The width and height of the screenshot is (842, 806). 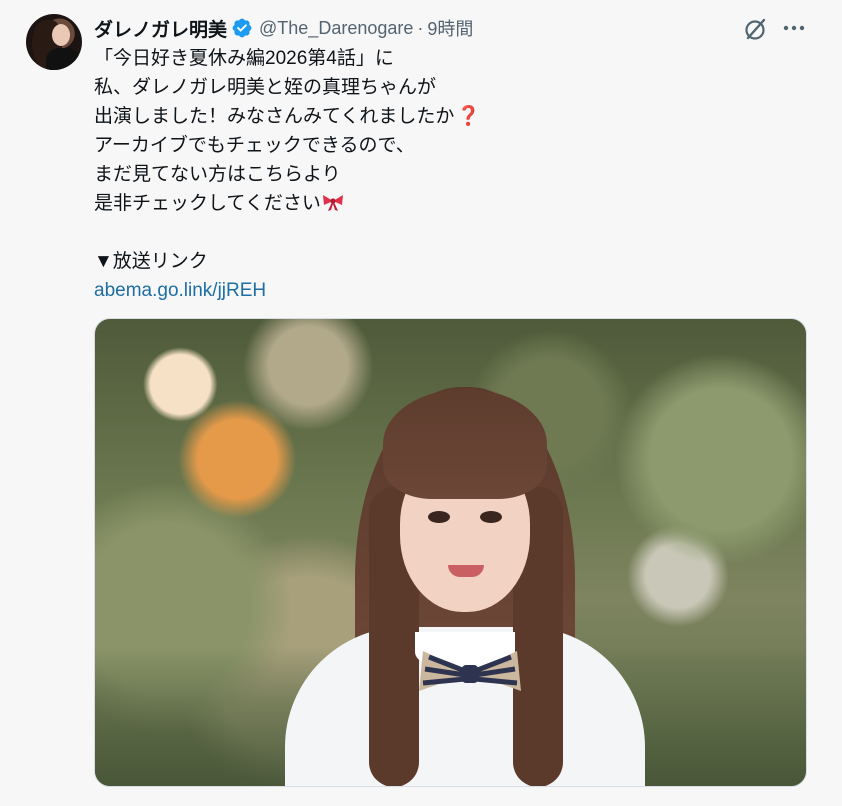 I want to click on post-line-3: 出演しました！みなさんみてくれましたか ❓, so click(x=444, y=116).